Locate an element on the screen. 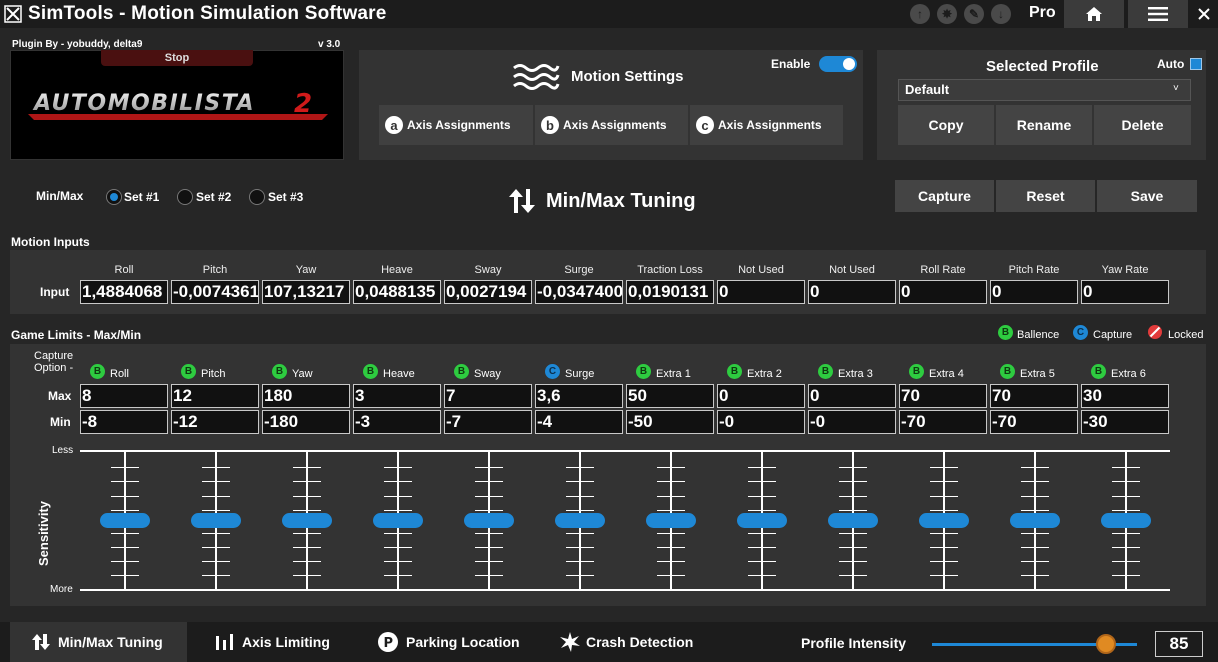 The height and width of the screenshot is (662, 1218). reset-button: Reset is located at coordinates (1045, 196).